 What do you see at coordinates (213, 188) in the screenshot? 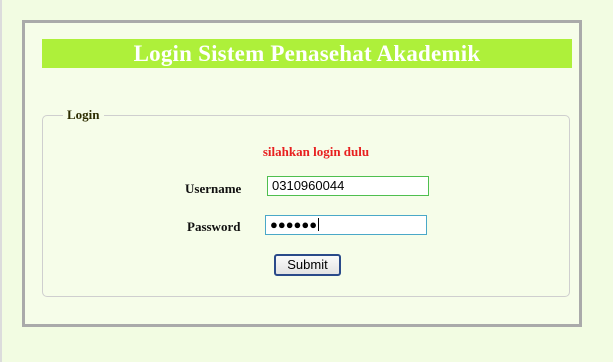
I see `username-label: Username` at bounding box center [213, 188].